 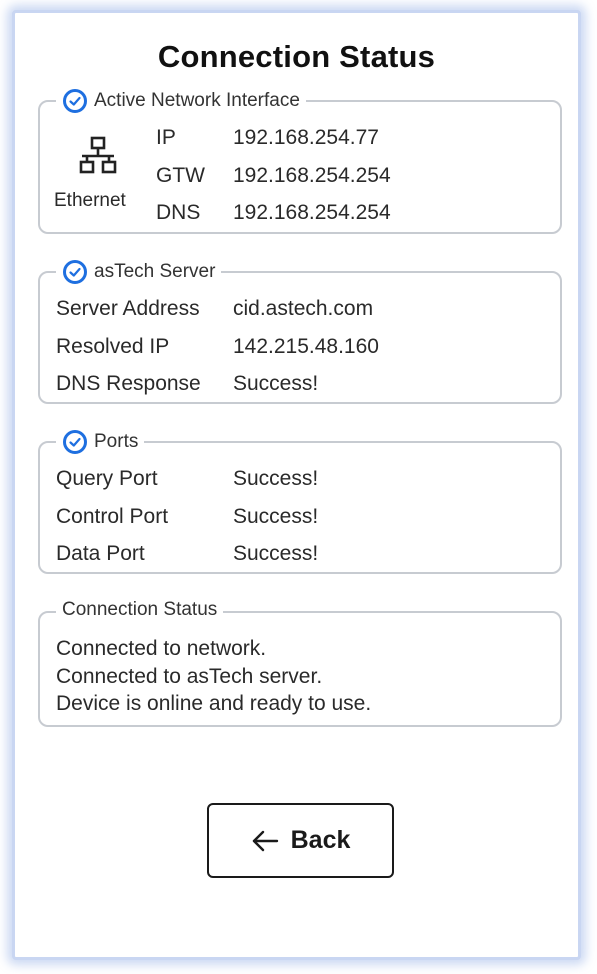 I want to click on status-panel-legend: Connection Status, so click(x=140, y=610).